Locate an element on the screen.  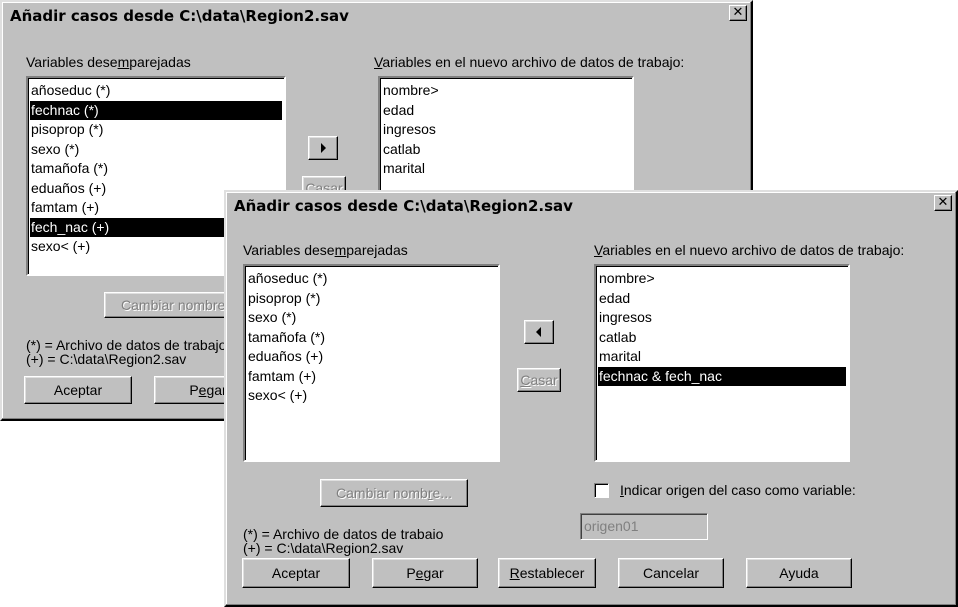
back-dialog-close-button: ✕ is located at coordinates (738, 13).